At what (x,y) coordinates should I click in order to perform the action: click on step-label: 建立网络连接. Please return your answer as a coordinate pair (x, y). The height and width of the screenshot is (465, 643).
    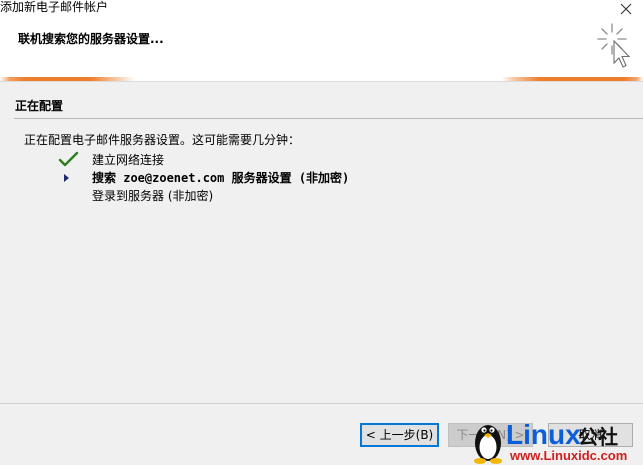
    Looking at the image, I should click on (128, 160).